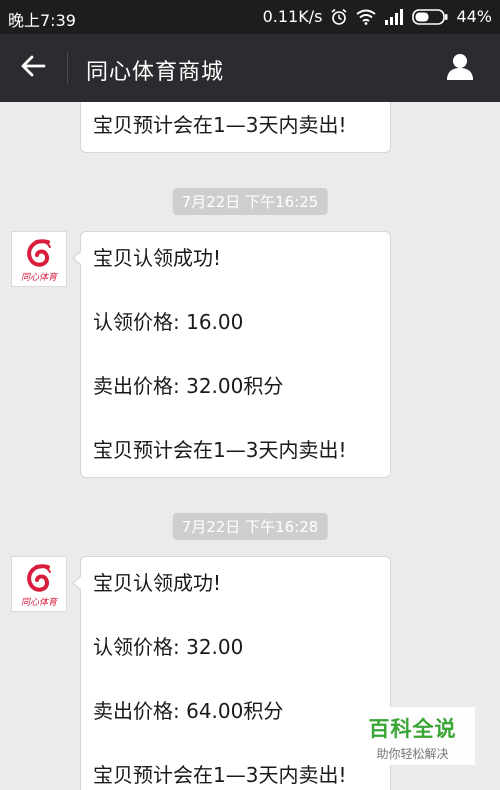 The image size is (500, 790). What do you see at coordinates (250, 68) in the screenshot?
I see `header: 同心体育商城` at bounding box center [250, 68].